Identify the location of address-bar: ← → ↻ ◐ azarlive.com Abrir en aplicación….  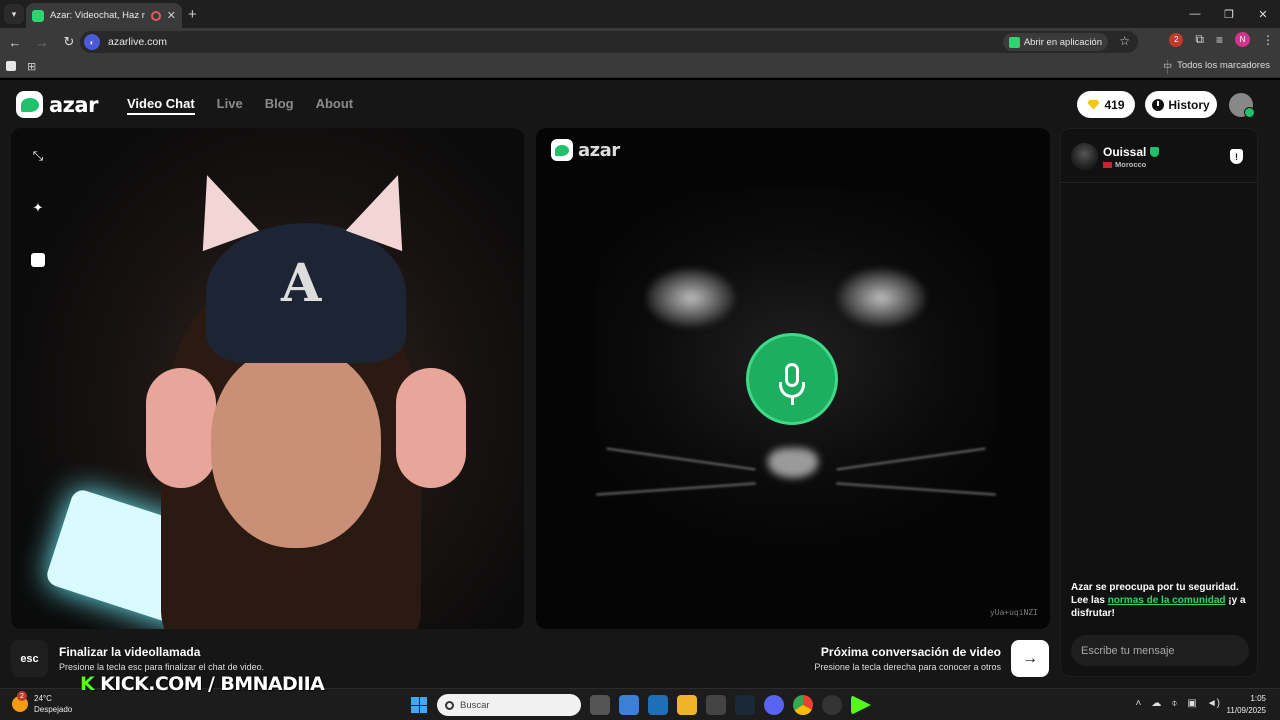
(640, 42).